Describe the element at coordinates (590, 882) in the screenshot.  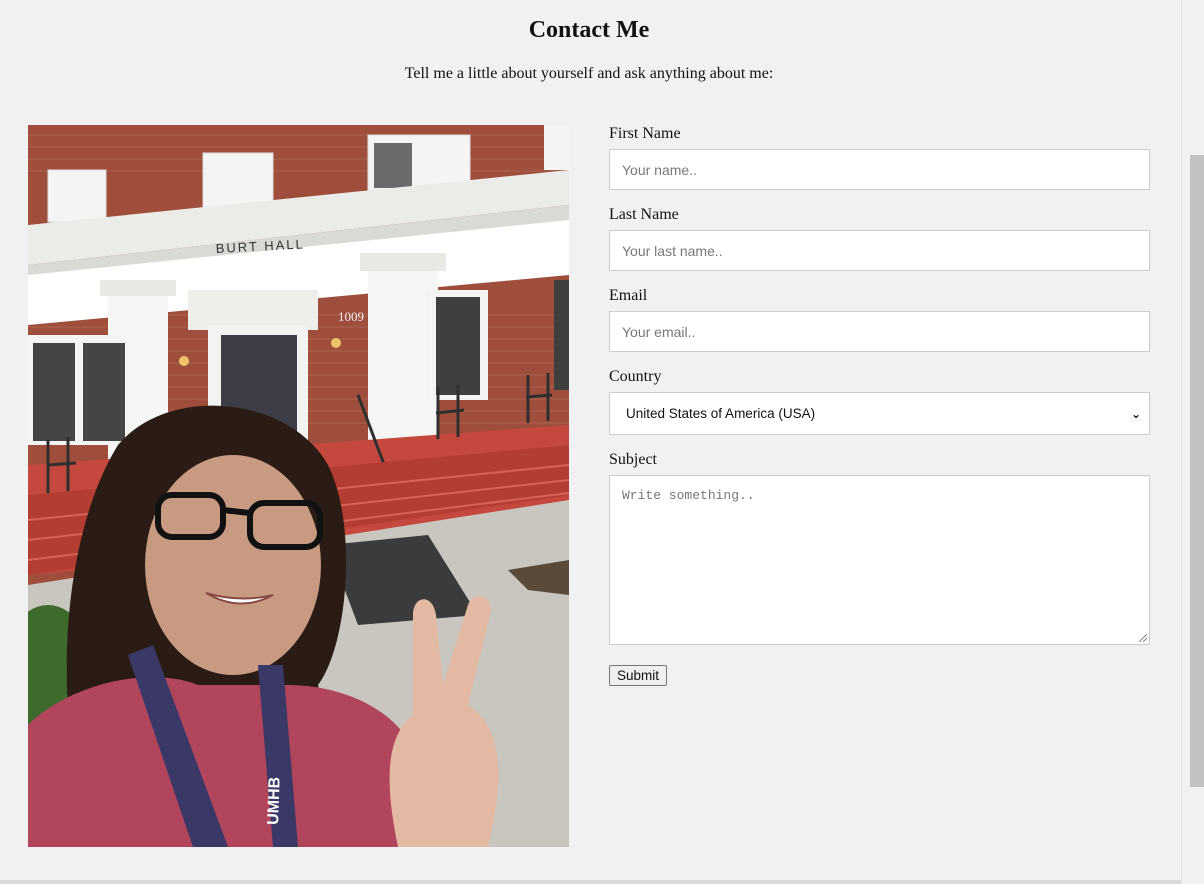
I see `page-bottom-edge` at that location.